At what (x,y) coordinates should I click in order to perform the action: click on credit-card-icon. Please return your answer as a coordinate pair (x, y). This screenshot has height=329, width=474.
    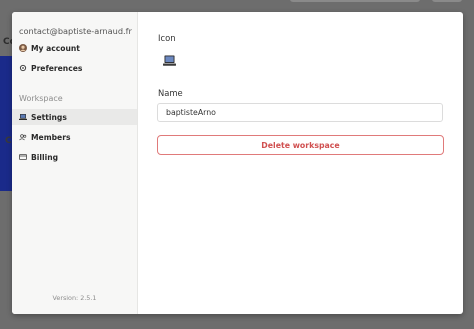
    Looking at the image, I should click on (23, 157).